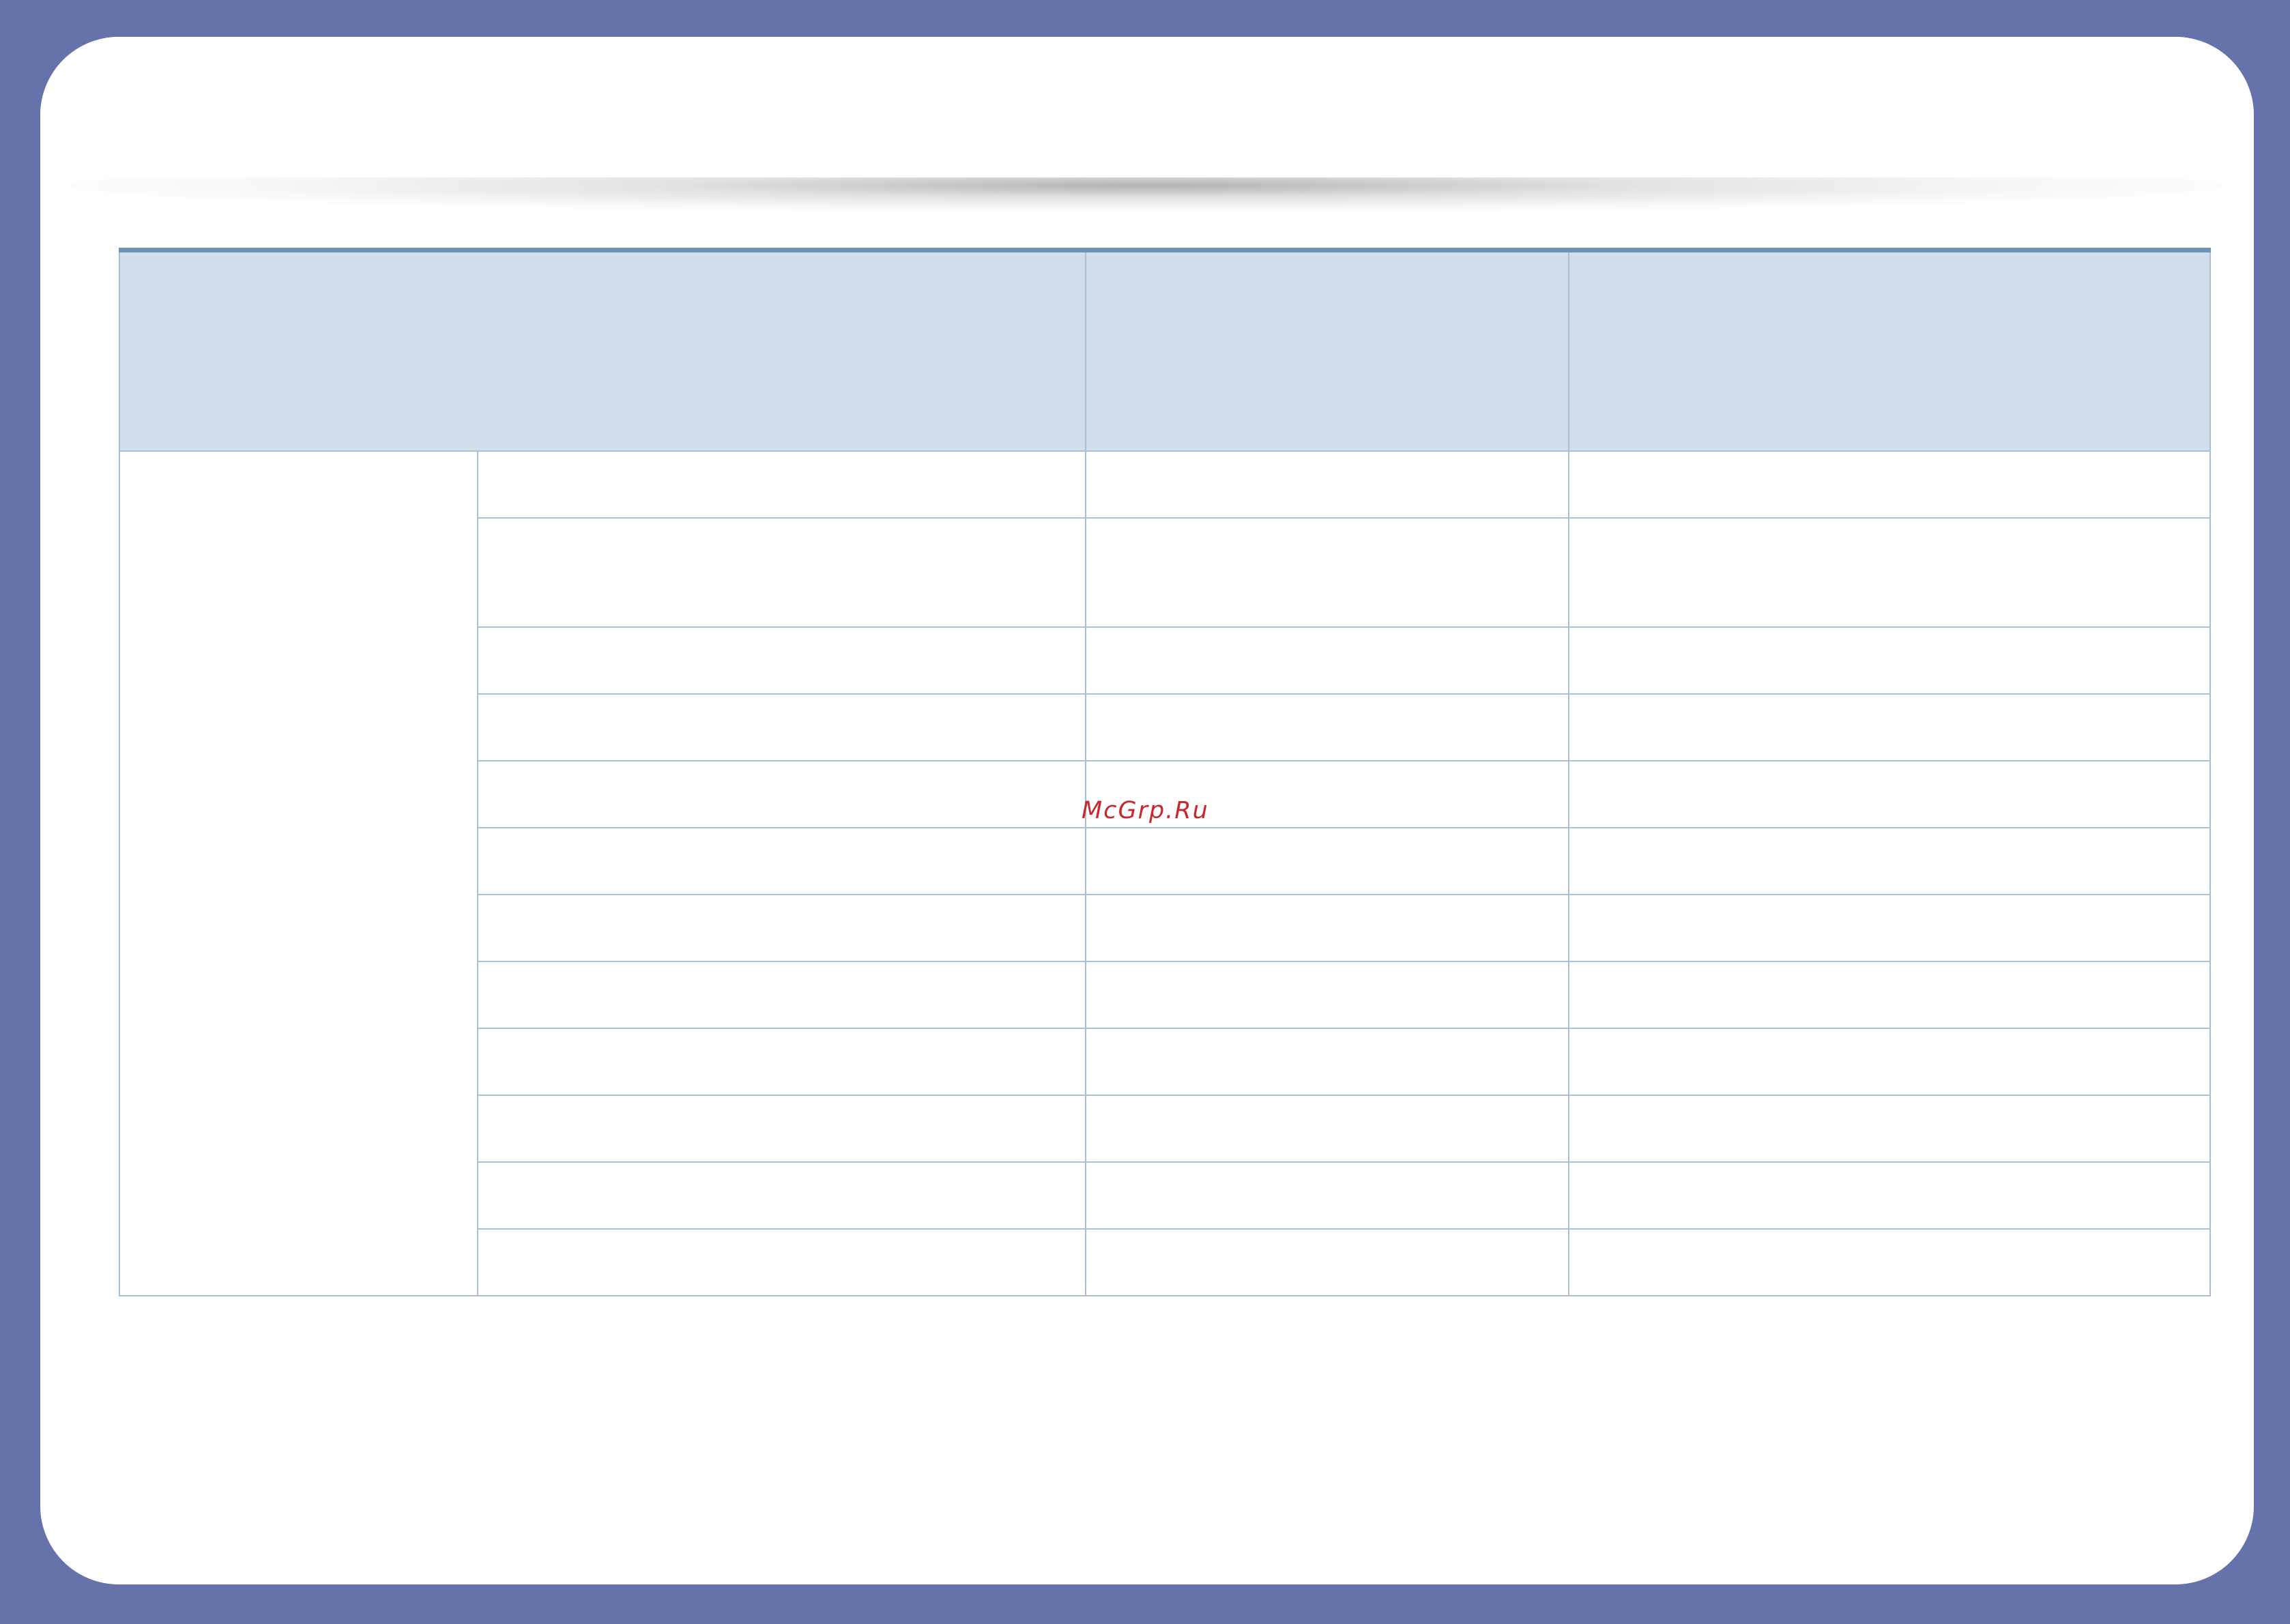 The width and height of the screenshot is (2290, 1624). I want to click on table-header-row, so click(1165, 350).